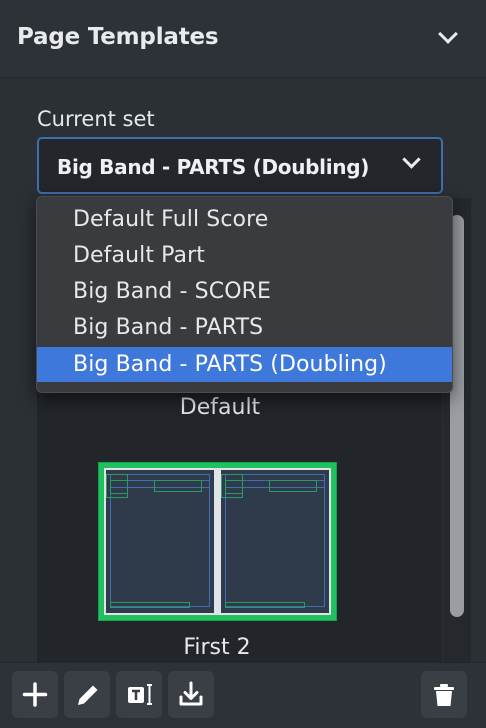  What do you see at coordinates (244, 327) in the screenshot?
I see `dropdown-option: Big Band - PARTS` at bounding box center [244, 327].